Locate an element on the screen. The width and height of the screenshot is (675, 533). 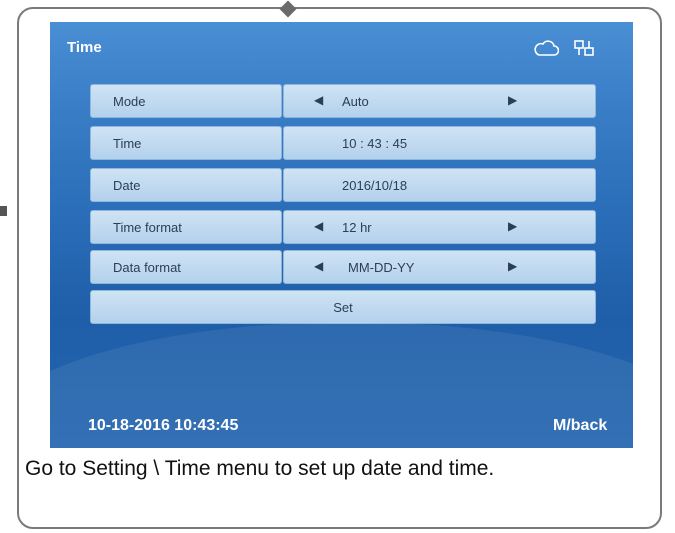
lan-icon is located at coordinates (584, 48).